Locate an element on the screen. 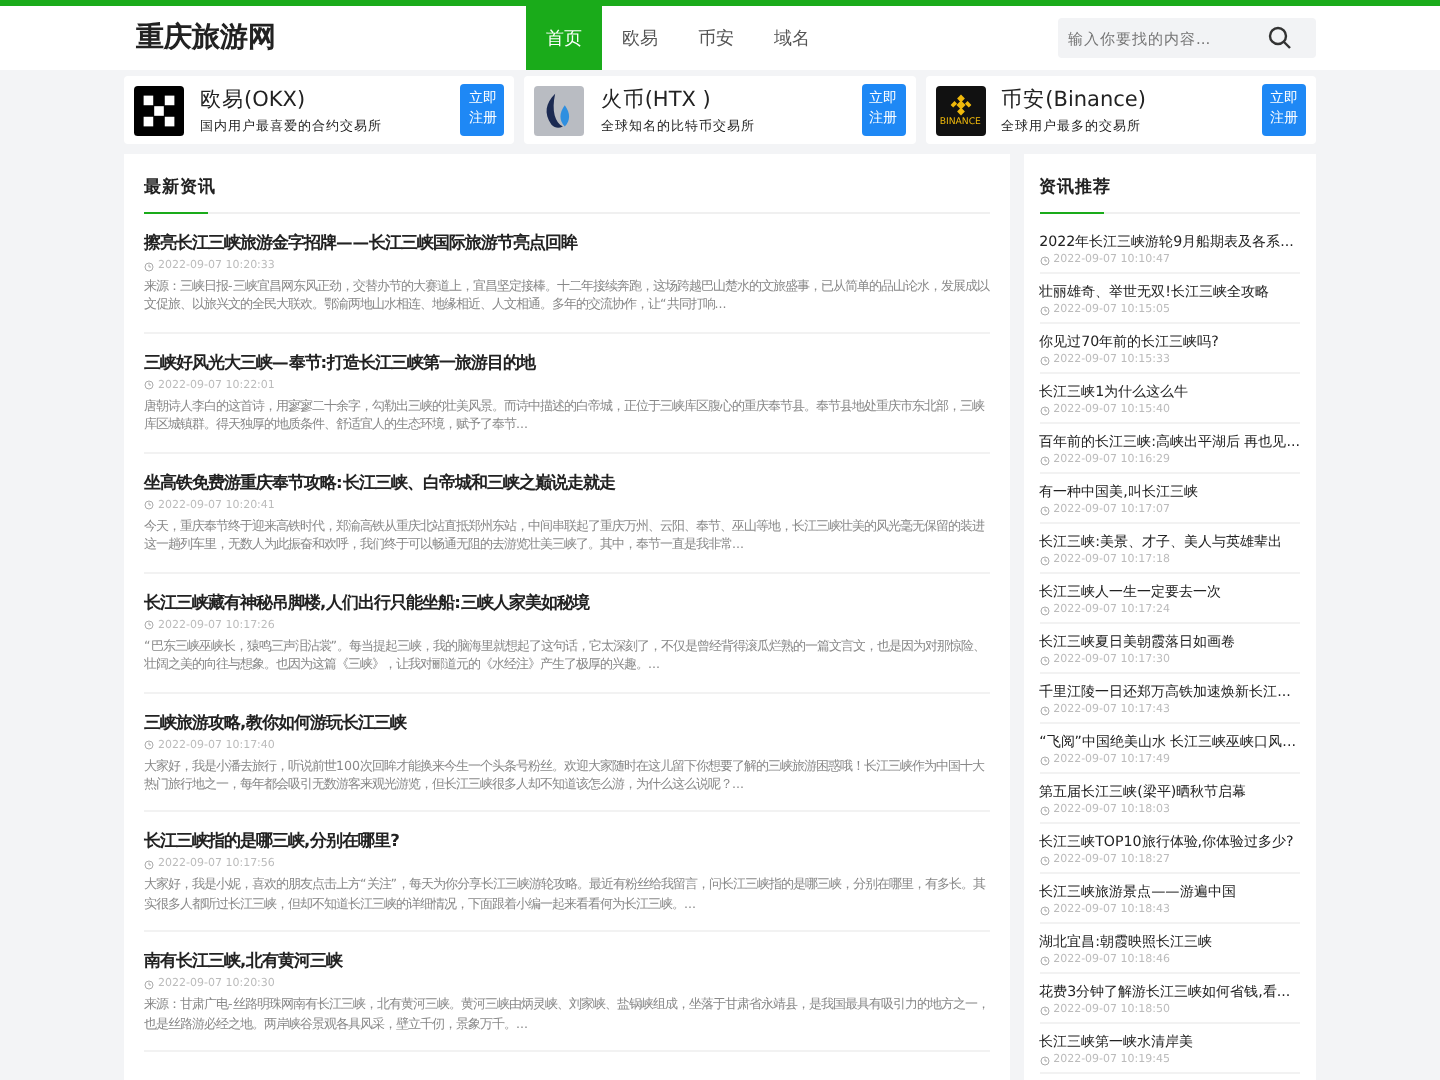 This screenshot has height=1080, width=1440. article-title: 三峡旅游攻略,教你如何游玩长江三峡 is located at coordinates (567, 722).